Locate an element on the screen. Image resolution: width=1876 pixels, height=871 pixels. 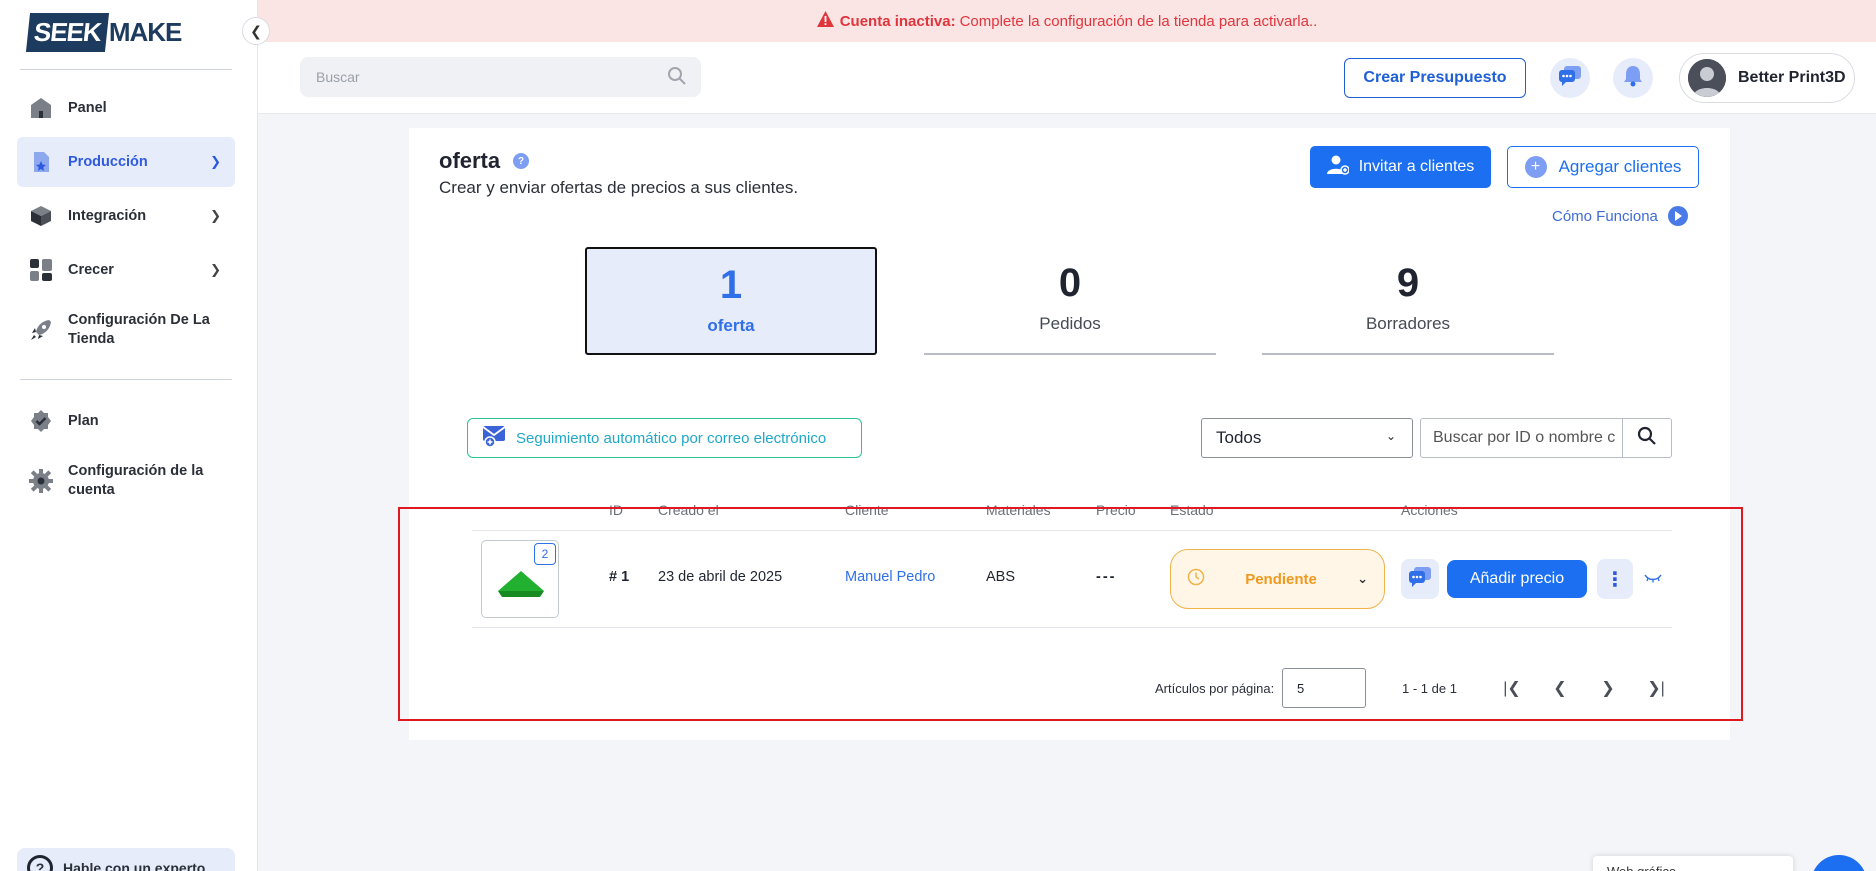
model-thumbnail: 2 is located at coordinates (520, 579).